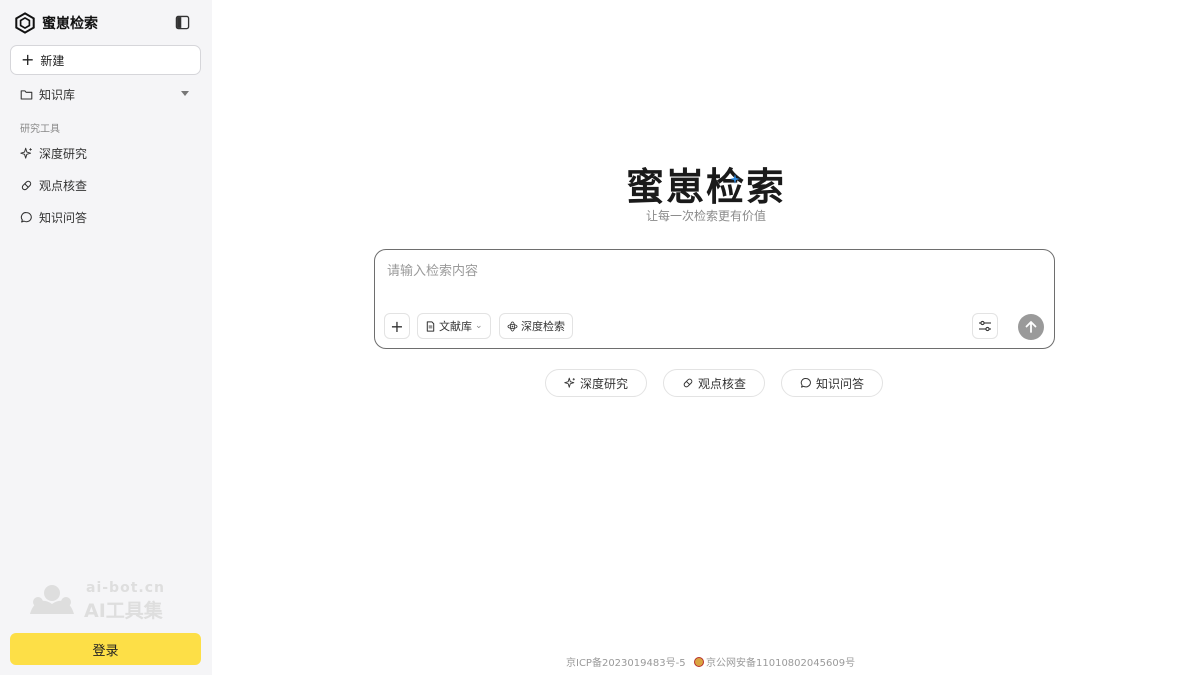 The height and width of the screenshot is (675, 1200). Describe the element at coordinates (182, 22) in the screenshot. I see `sidebar-collapse-icon` at that location.